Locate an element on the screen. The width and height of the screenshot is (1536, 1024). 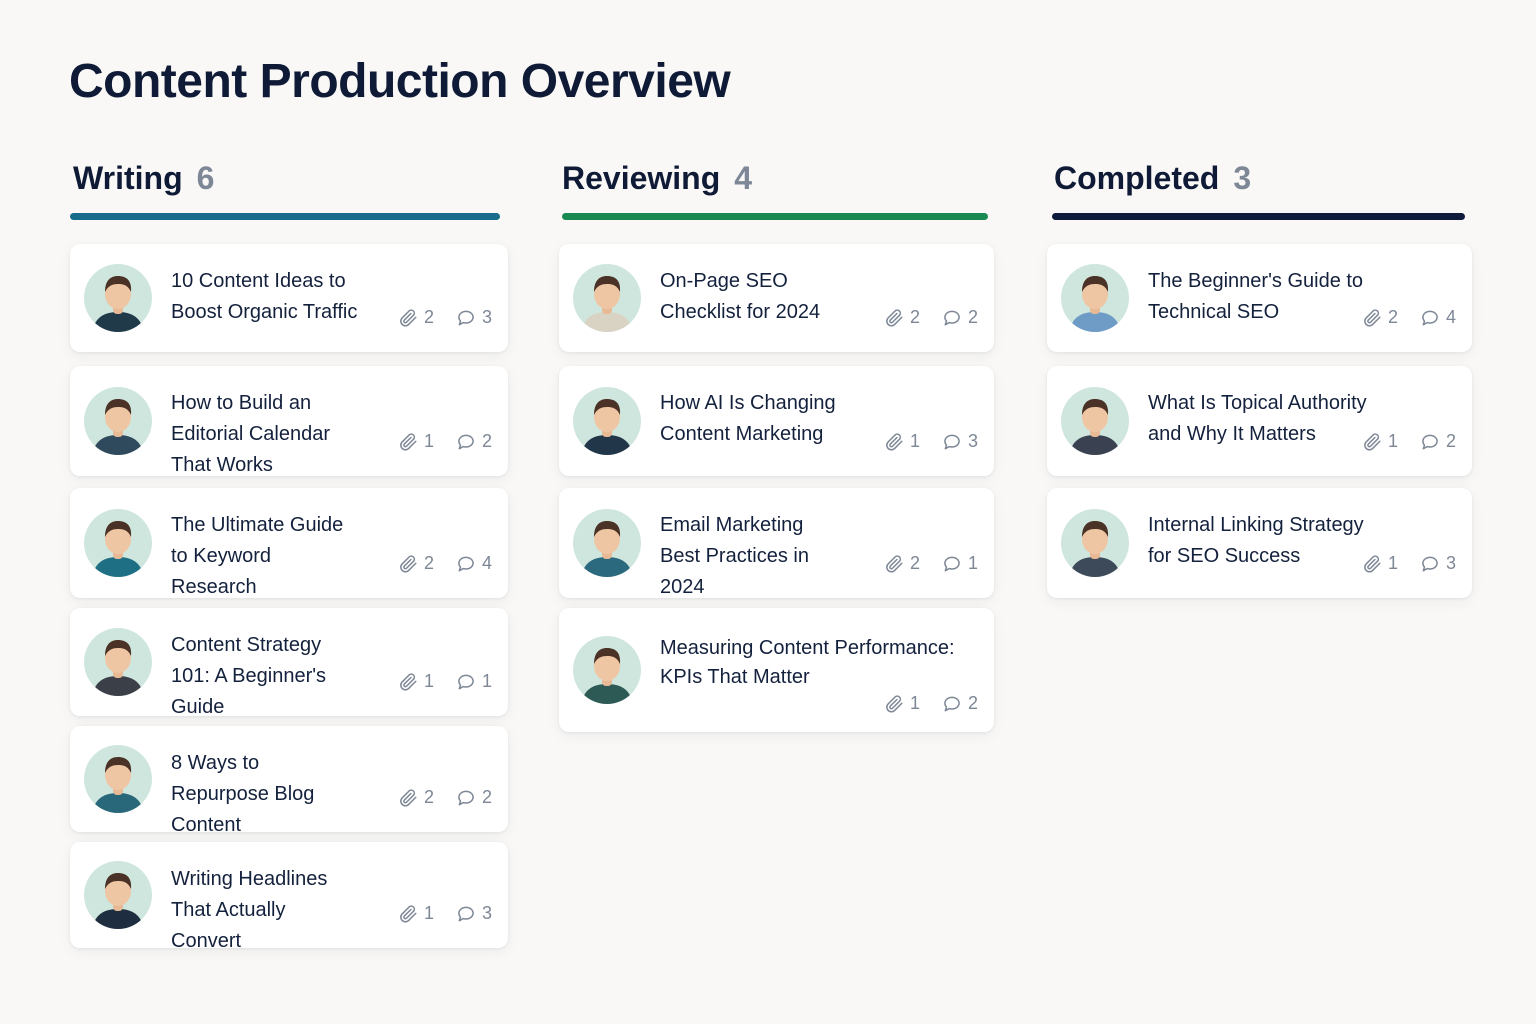
task-card: 8 Ways to Repurpose Blog Content 2 2 is located at coordinates (289, 781).